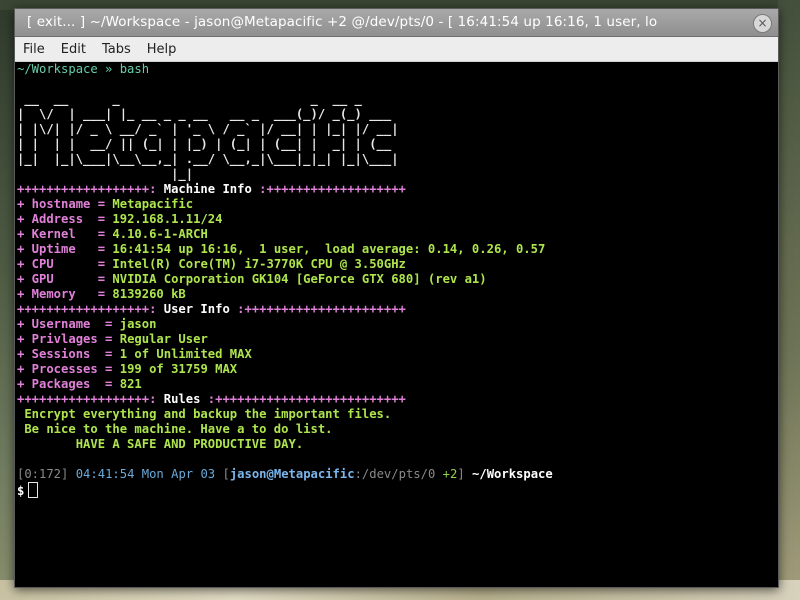 The image size is (800, 600). Describe the element at coordinates (396, 219) in the screenshot. I see `info-row-address: + Address = 192.168.1.11/24` at that location.